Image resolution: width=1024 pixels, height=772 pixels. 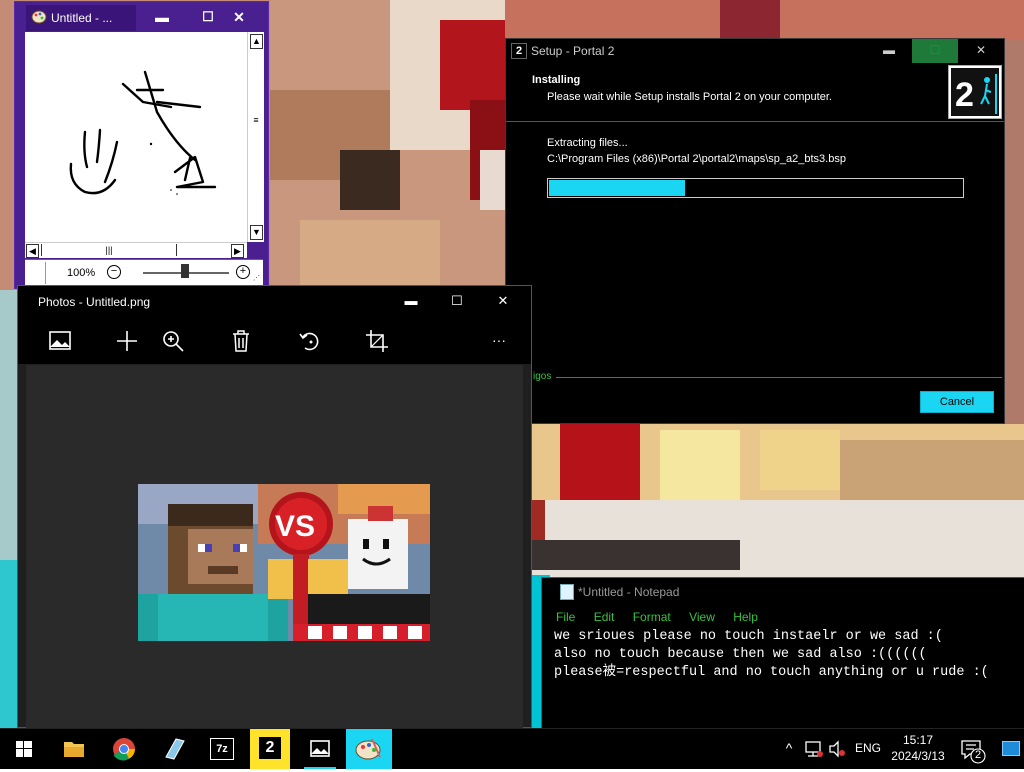 What do you see at coordinates (411, 302) in the screenshot?
I see `photos-minimize-button: ▬` at bounding box center [411, 302].